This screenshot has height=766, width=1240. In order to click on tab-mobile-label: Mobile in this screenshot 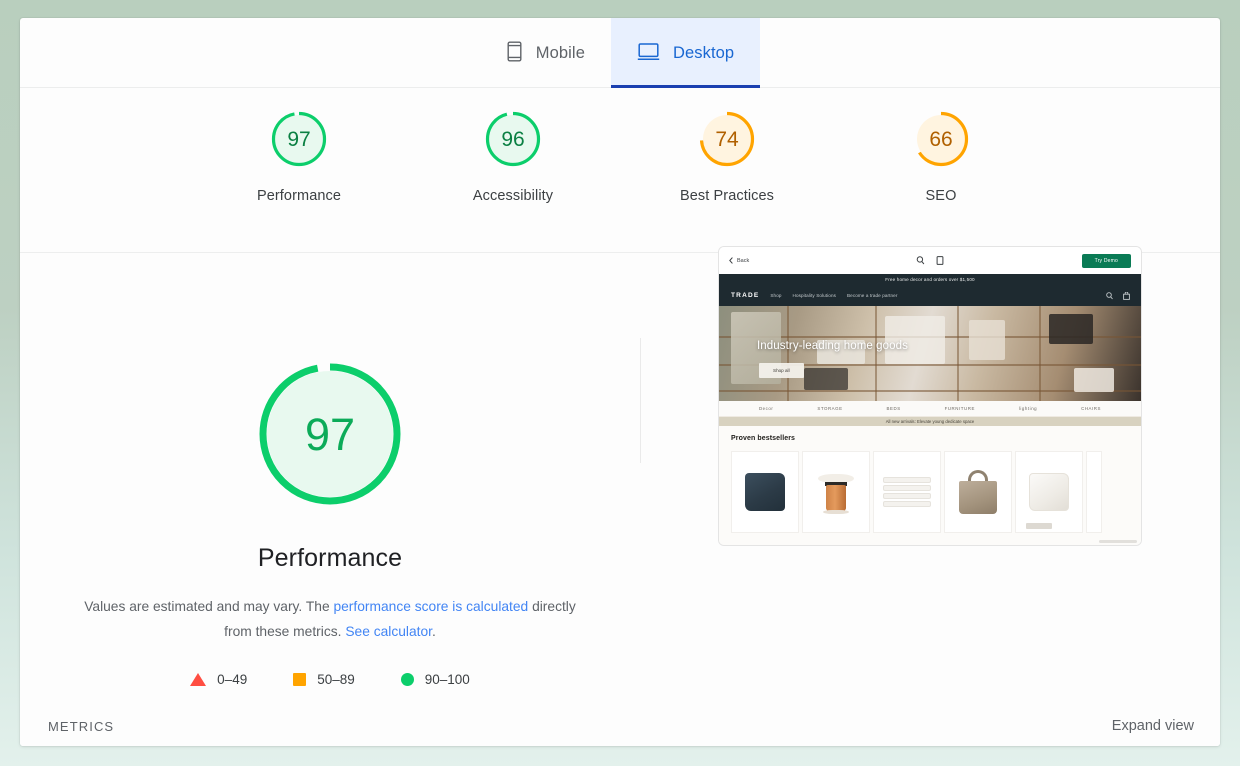, I will do `click(560, 52)`.